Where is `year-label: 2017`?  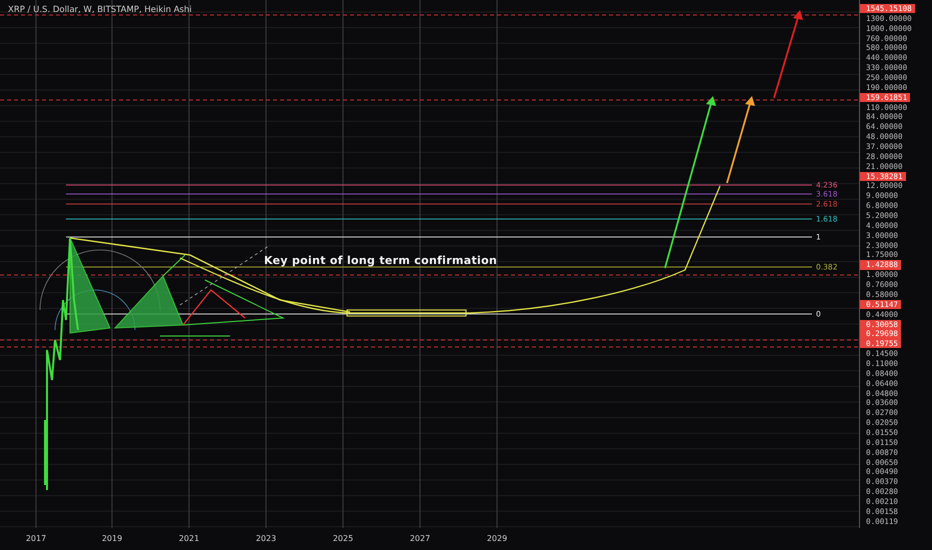 year-label: 2017 is located at coordinates (36, 538).